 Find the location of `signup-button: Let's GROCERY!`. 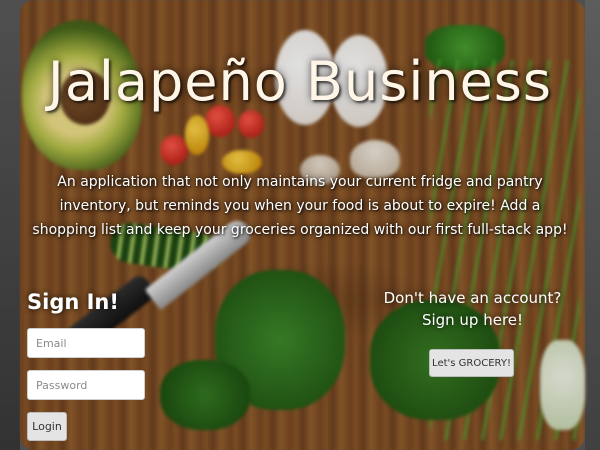

signup-button: Let's GROCERY! is located at coordinates (471, 363).